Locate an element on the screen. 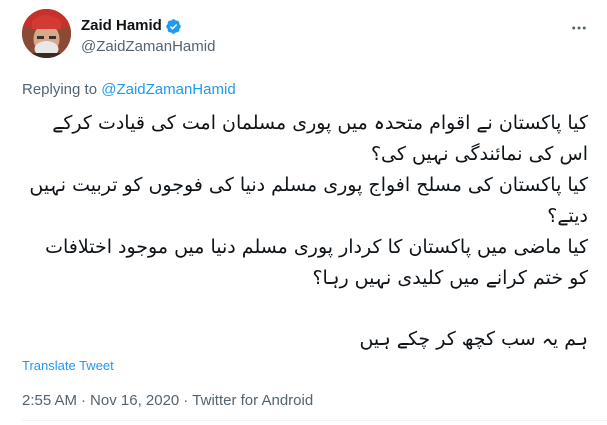 The image size is (607, 425). translate-tweet-link: Translate Tweet is located at coordinates (68, 366).